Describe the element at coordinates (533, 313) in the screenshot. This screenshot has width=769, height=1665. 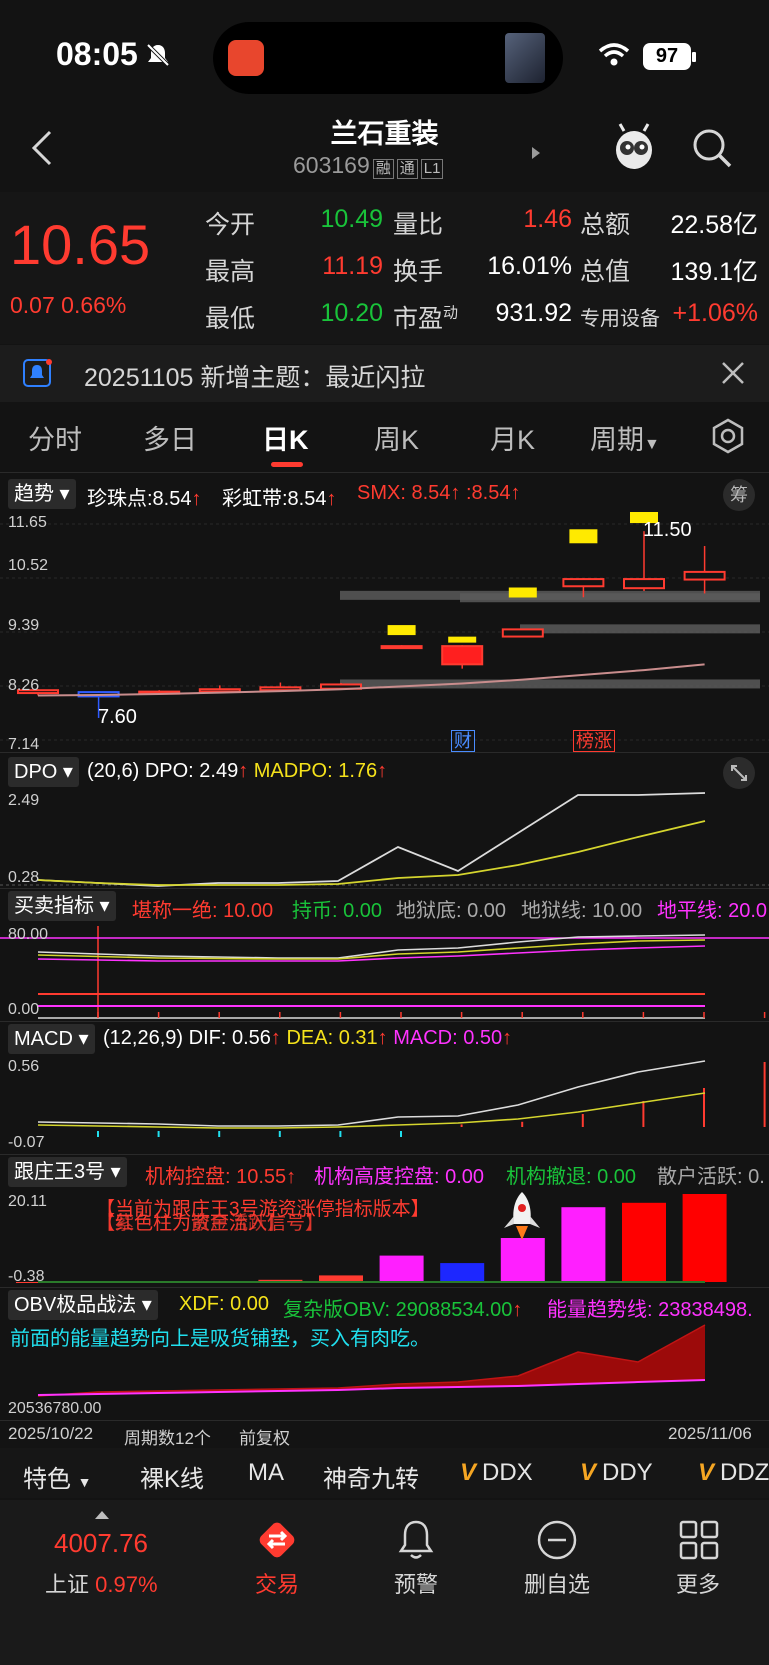
I see `value-pe: 931.92` at that location.